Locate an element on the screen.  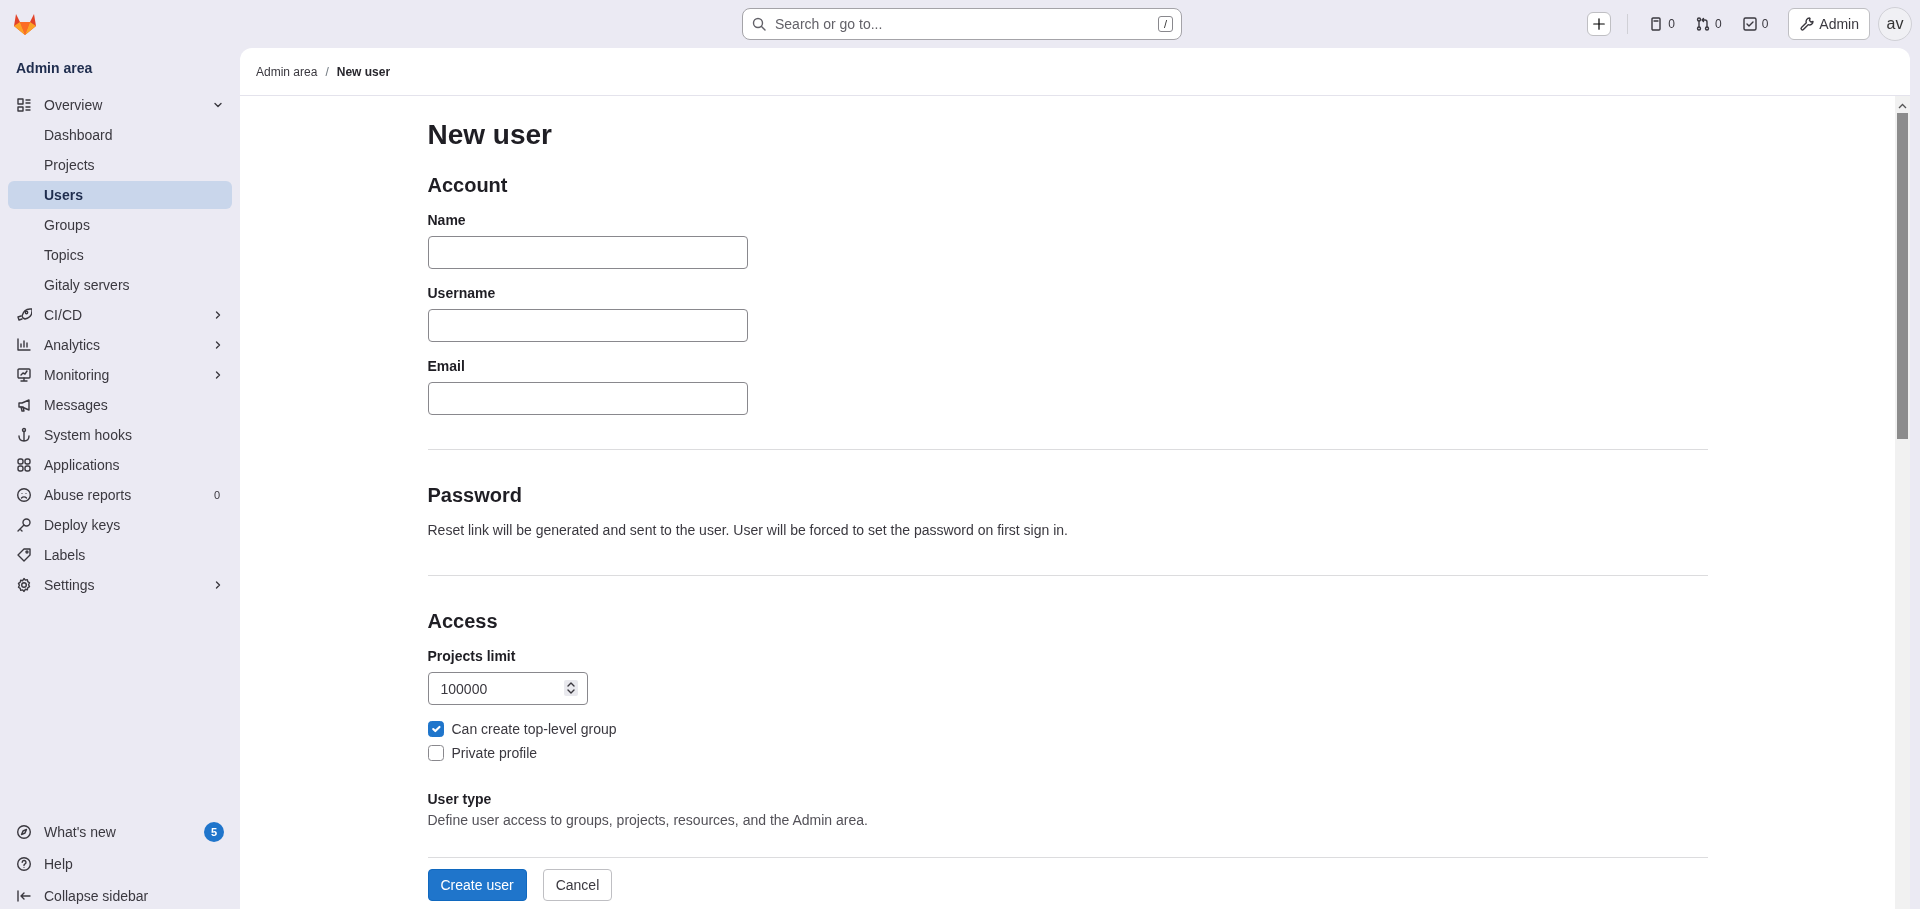
apps-icon is located at coordinates (24, 465).